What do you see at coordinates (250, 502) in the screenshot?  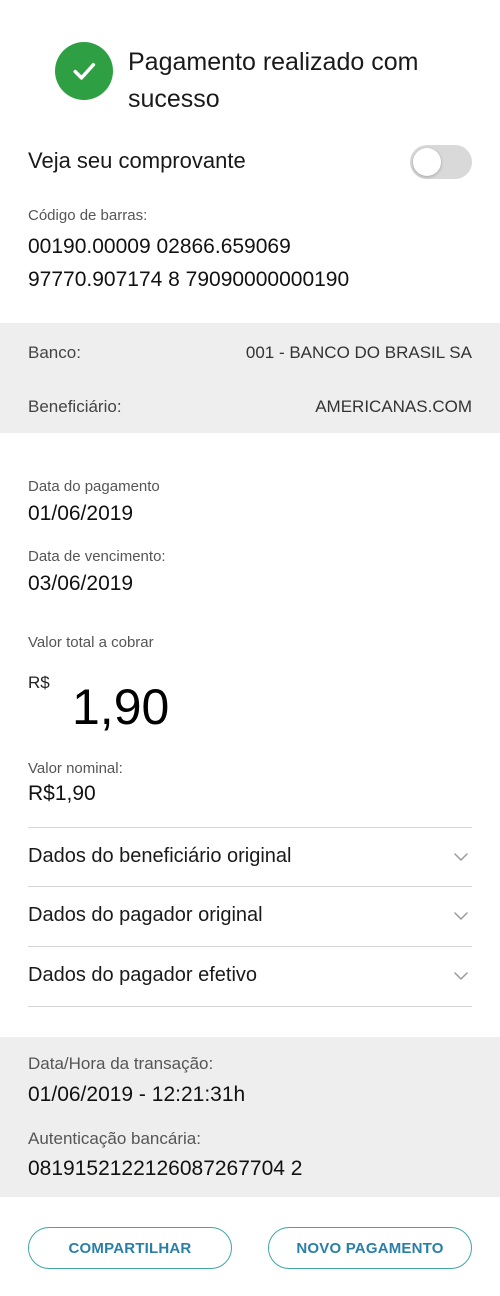 I see `payment-date-field: Data do pagamento 01/06/2019` at bounding box center [250, 502].